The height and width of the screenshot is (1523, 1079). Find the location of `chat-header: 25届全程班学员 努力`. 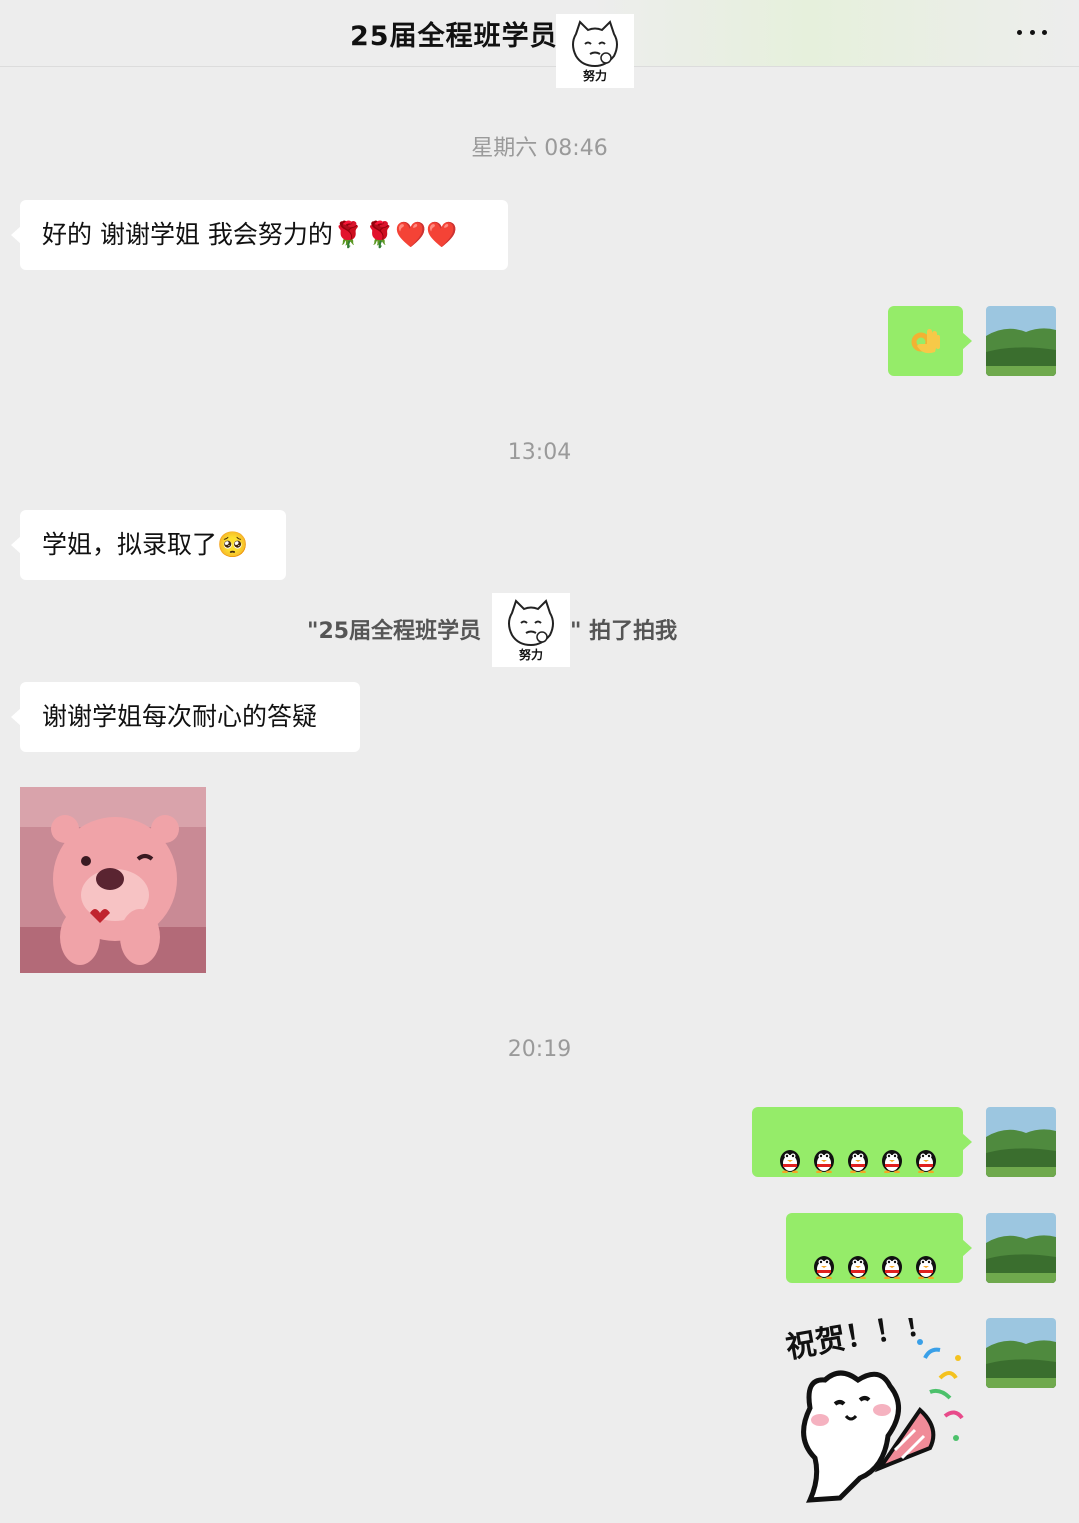

chat-header: 25届全程班学员 努力 is located at coordinates (539, 44).